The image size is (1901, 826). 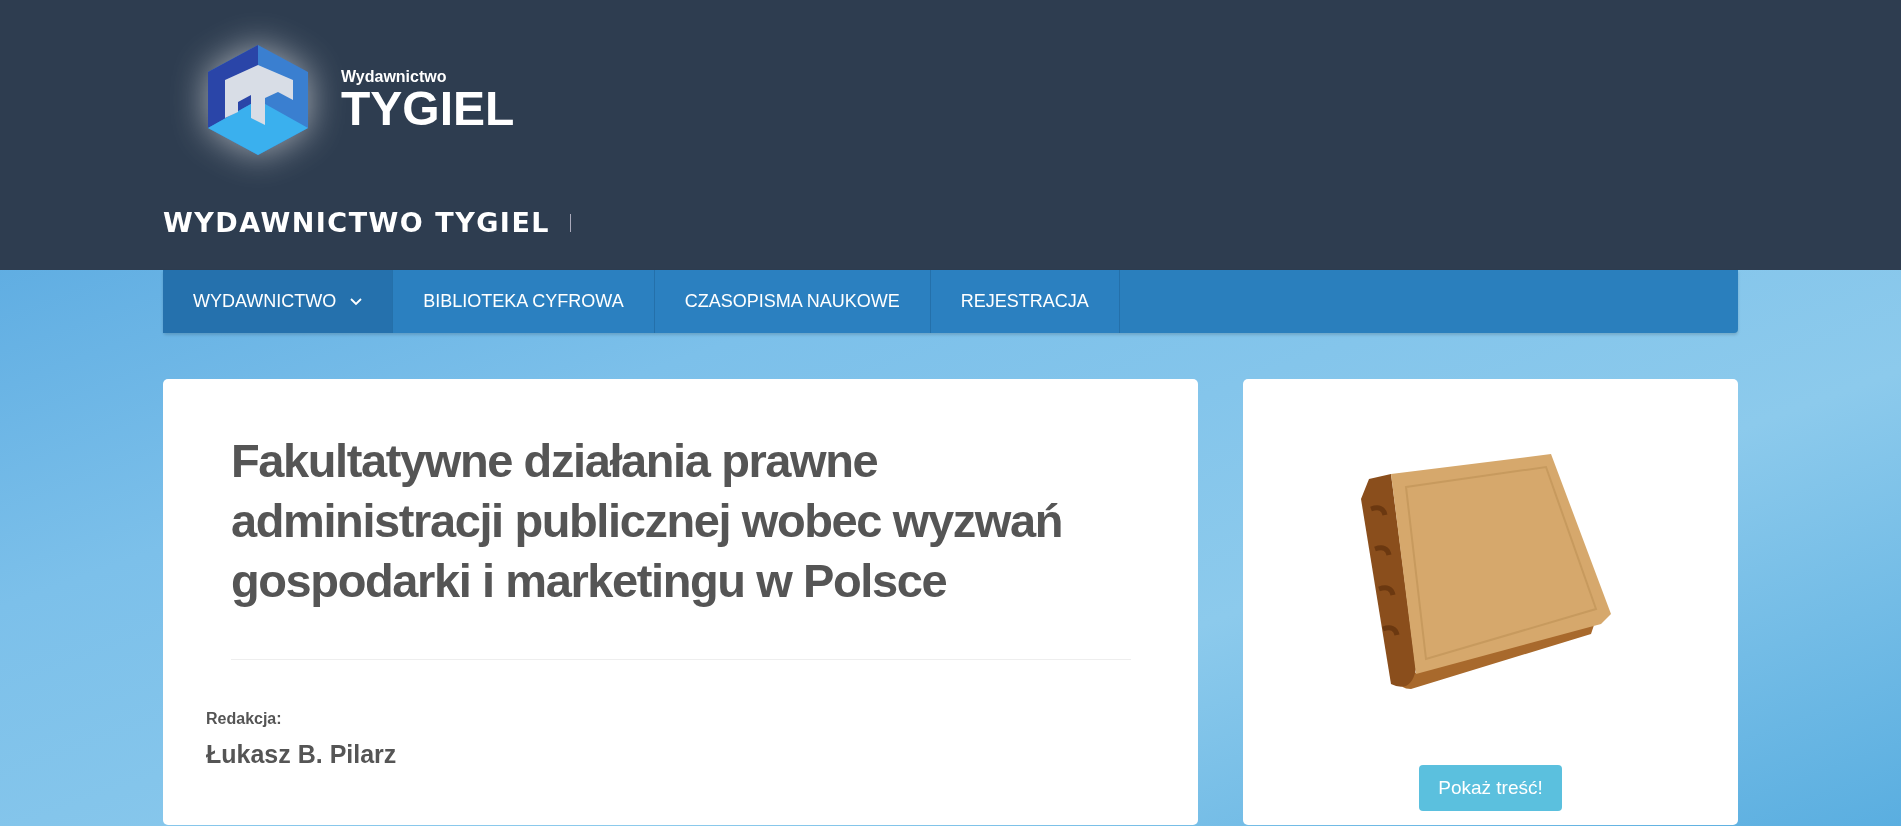 I want to click on editor-name: Łukasz B. Pilarz, so click(x=302, y=754).